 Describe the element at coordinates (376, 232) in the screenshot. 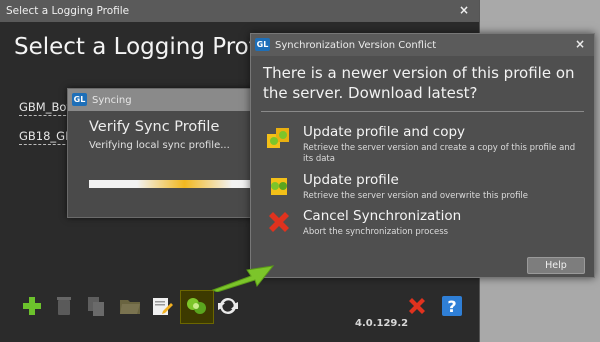

I see `option-description: Abort the synchronization process` at that location.